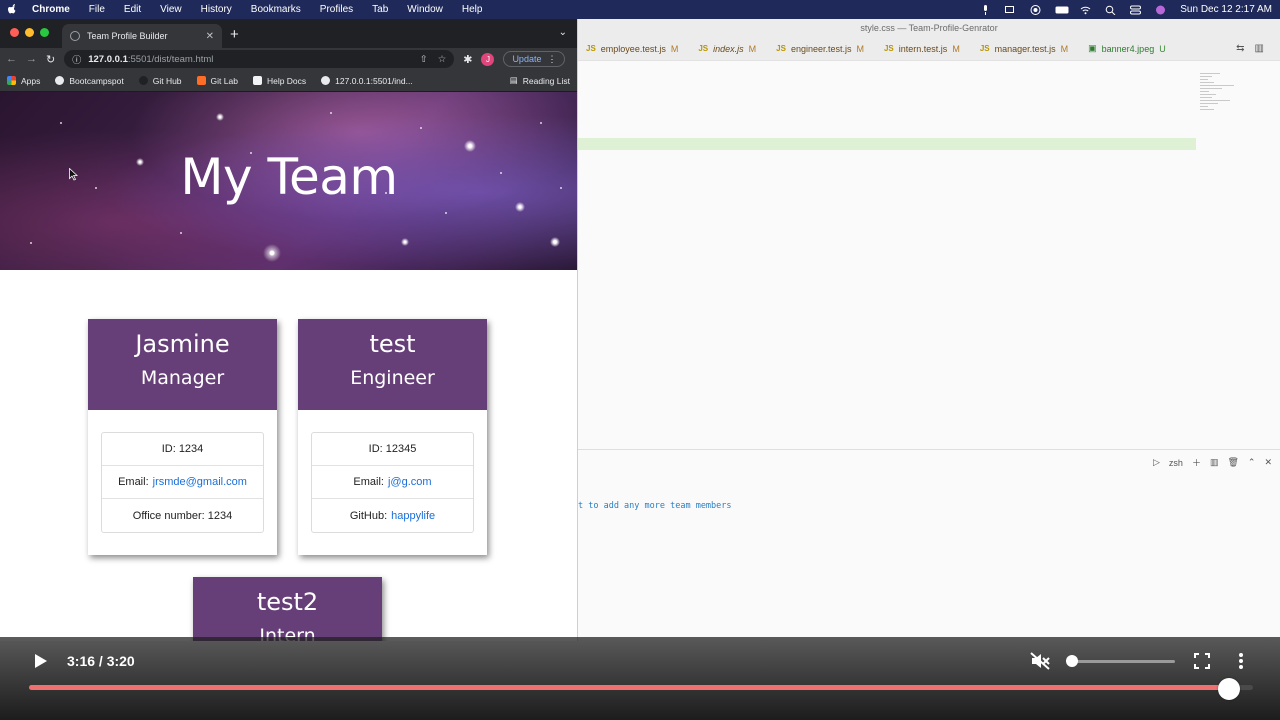  I want to click on close-tab-icon: ✕, so click(210, 36).